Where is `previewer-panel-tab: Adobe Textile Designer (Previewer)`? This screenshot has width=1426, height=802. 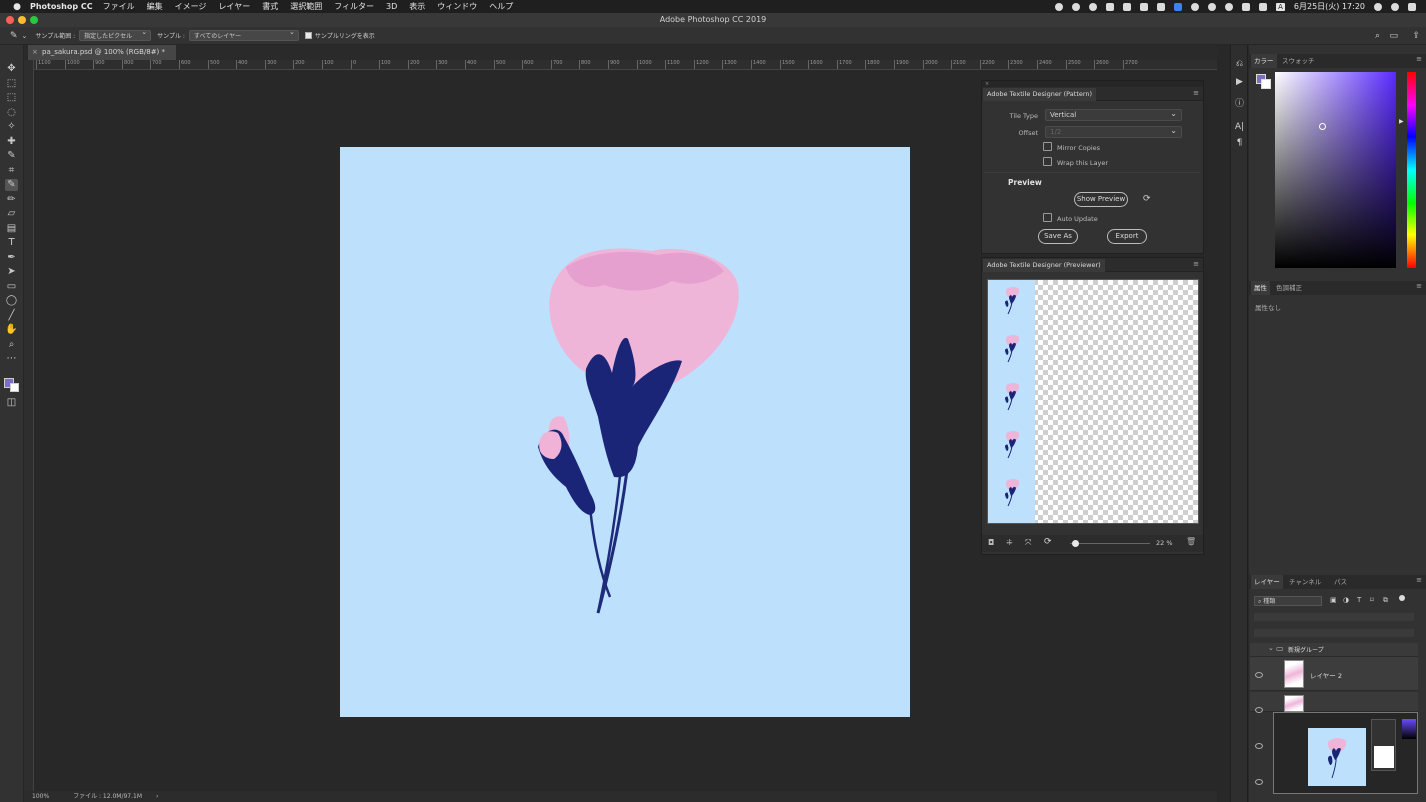
previewer-panel-tab: Adobe Textile Designer (Previewer) is located at coordinates (1044, 265).